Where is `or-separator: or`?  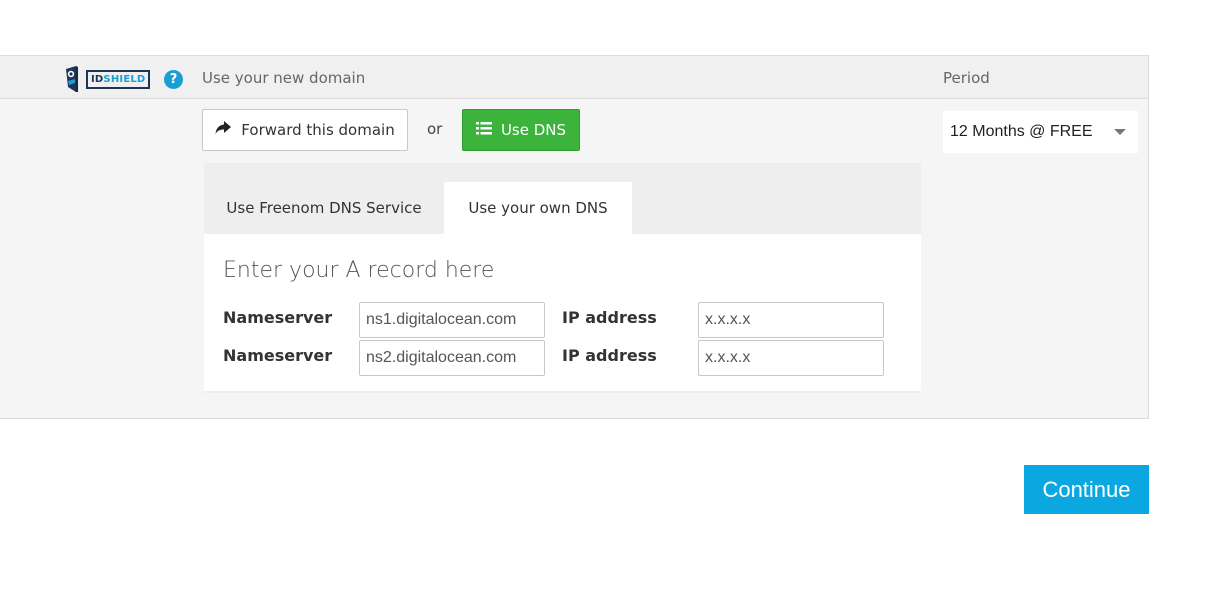 or-separator: or is located at coordinates (435, 129).